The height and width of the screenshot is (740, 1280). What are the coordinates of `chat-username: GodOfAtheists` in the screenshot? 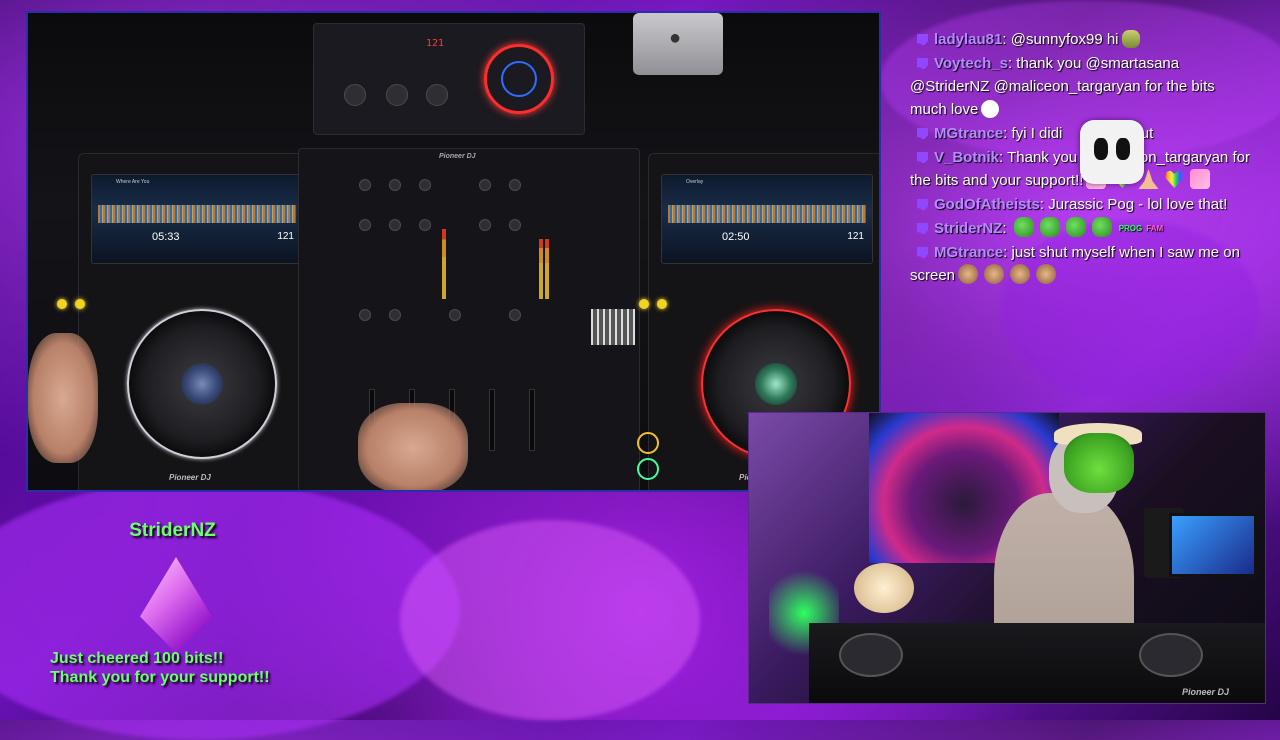 It's located at (987, 204).